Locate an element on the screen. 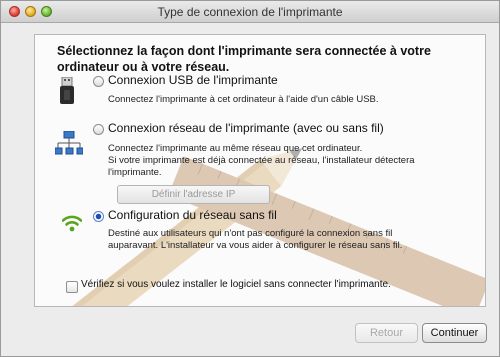 This screenshot has height=357, width=500. set-ip-address-button: Définir l'adresse IP is located at coordinates (193, 194).